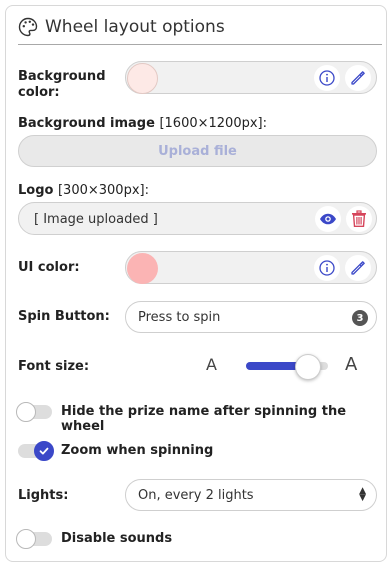  I want to click on logo-delete-button, so click(359, 219).